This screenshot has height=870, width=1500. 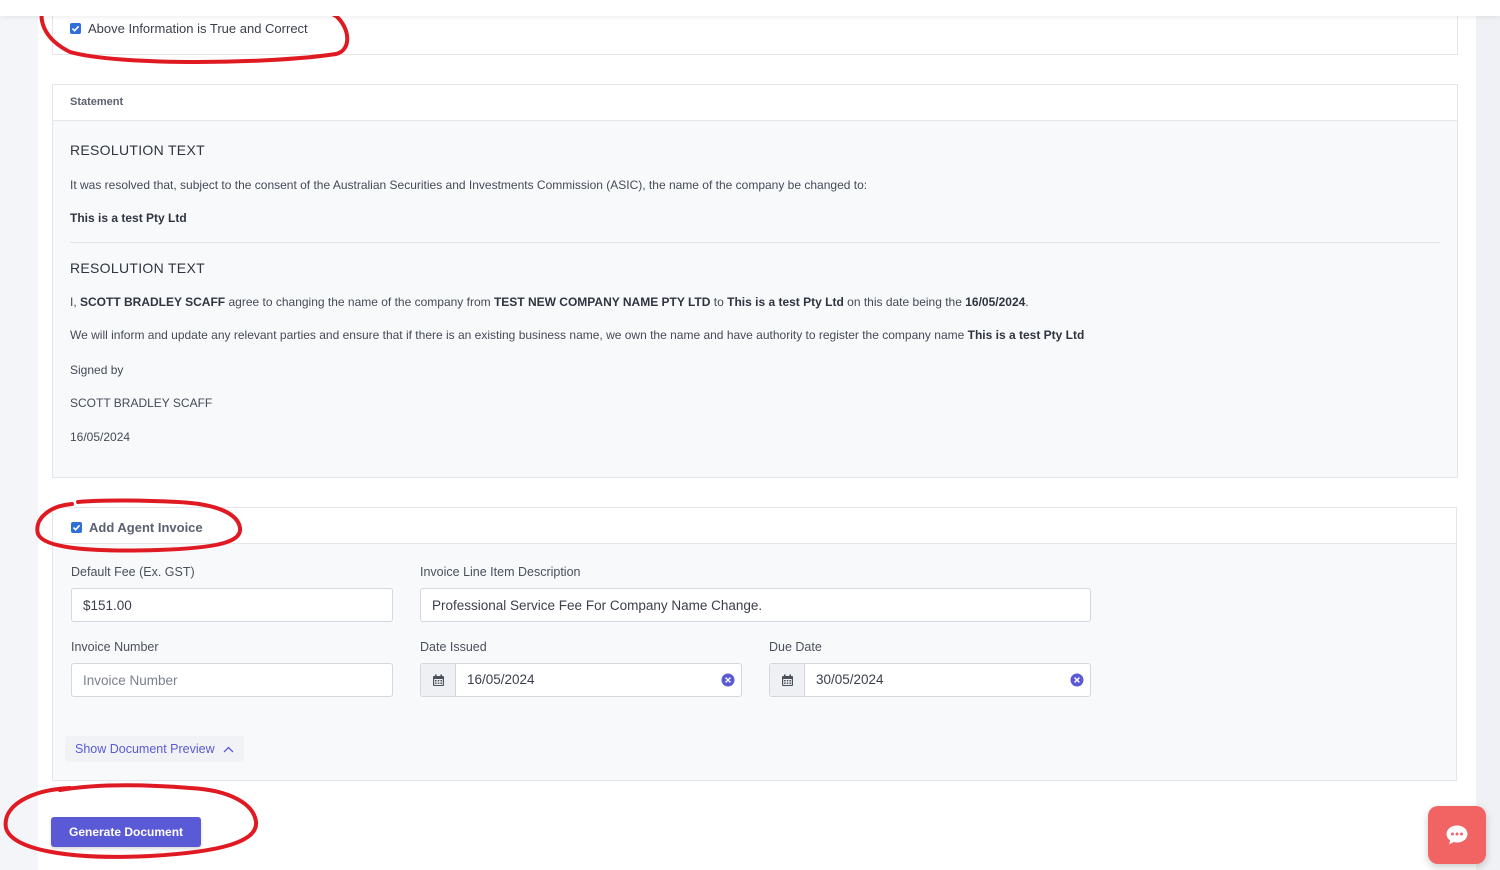 What do you see at coordinates (1488, 435) in the screenshot?
I see `page-gutter` at bounding box center [1488, 435].